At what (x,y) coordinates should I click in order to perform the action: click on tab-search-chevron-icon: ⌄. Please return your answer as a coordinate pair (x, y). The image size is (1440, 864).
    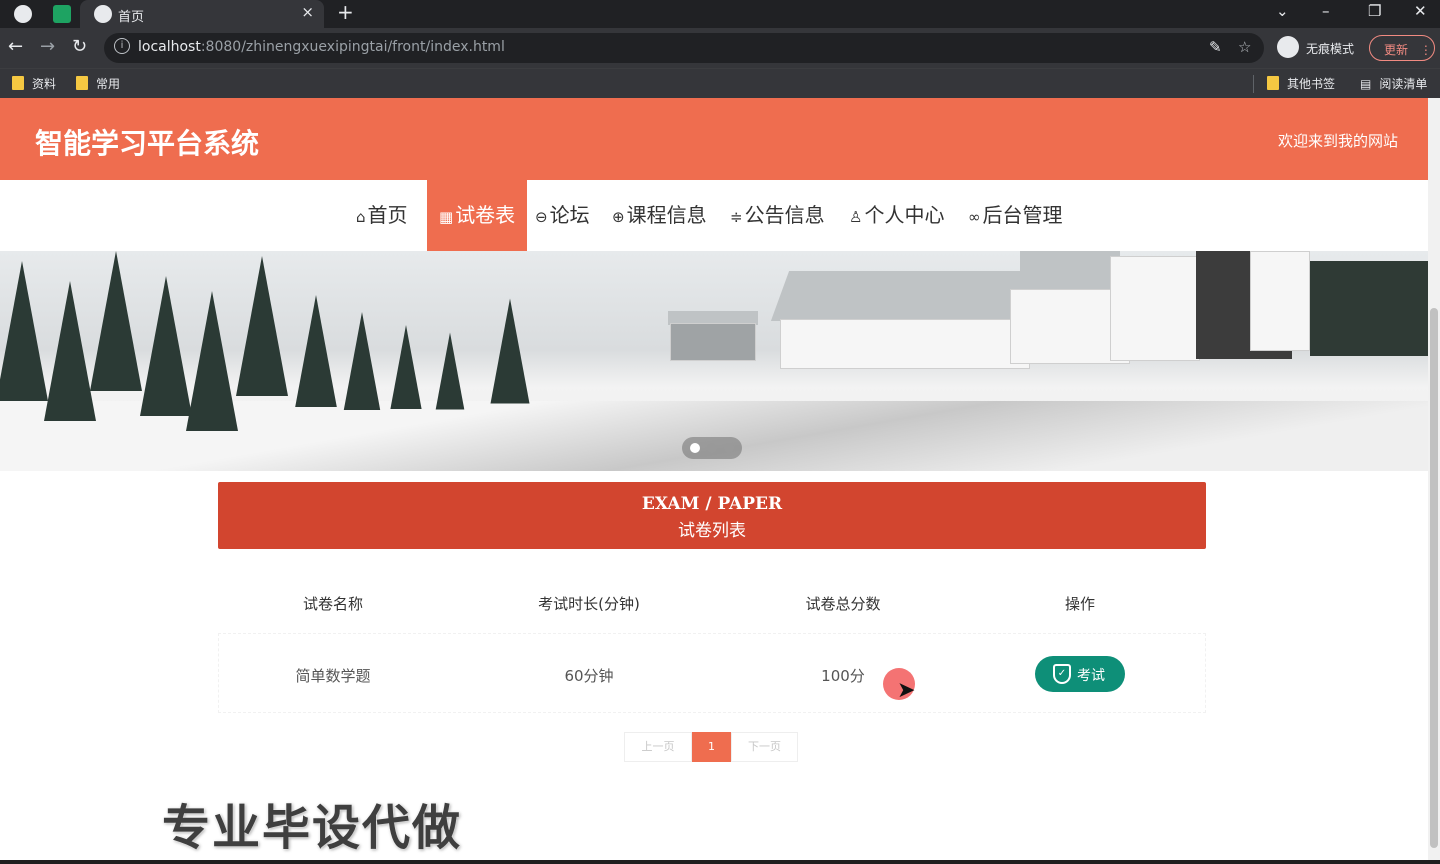
    Looking at the image, I should click on (1282, 11).